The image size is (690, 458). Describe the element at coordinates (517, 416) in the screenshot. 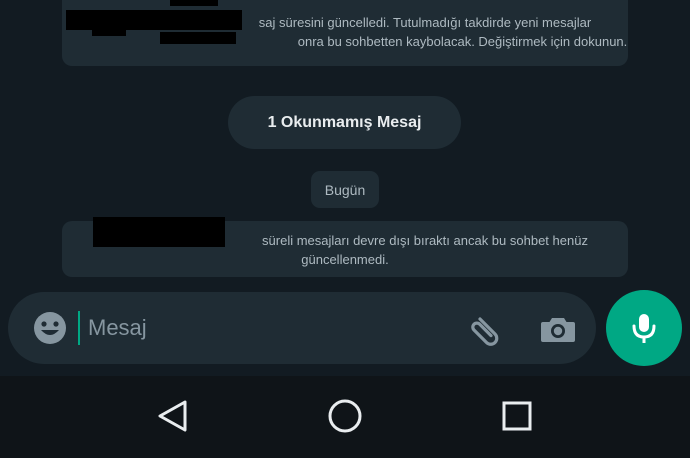

I see `recents-square-icon` at that location.